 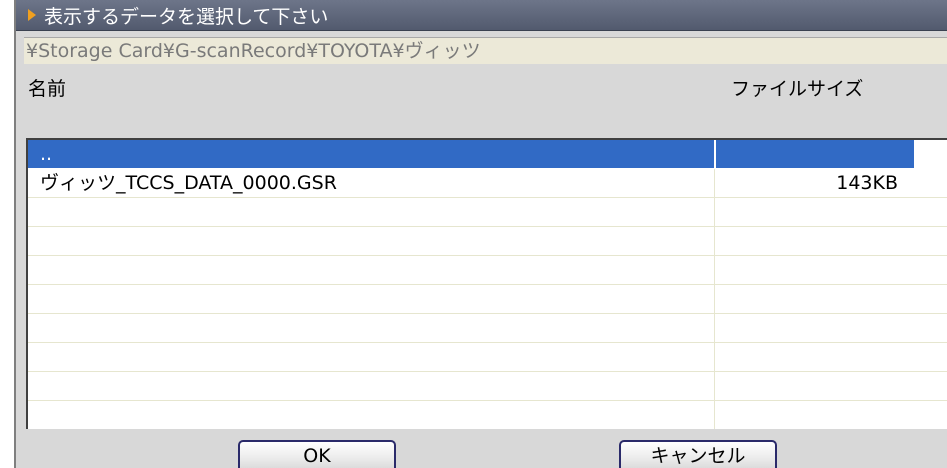 I want to click on column-header-size: ファイルサイズ, so click(x=797, y=106).